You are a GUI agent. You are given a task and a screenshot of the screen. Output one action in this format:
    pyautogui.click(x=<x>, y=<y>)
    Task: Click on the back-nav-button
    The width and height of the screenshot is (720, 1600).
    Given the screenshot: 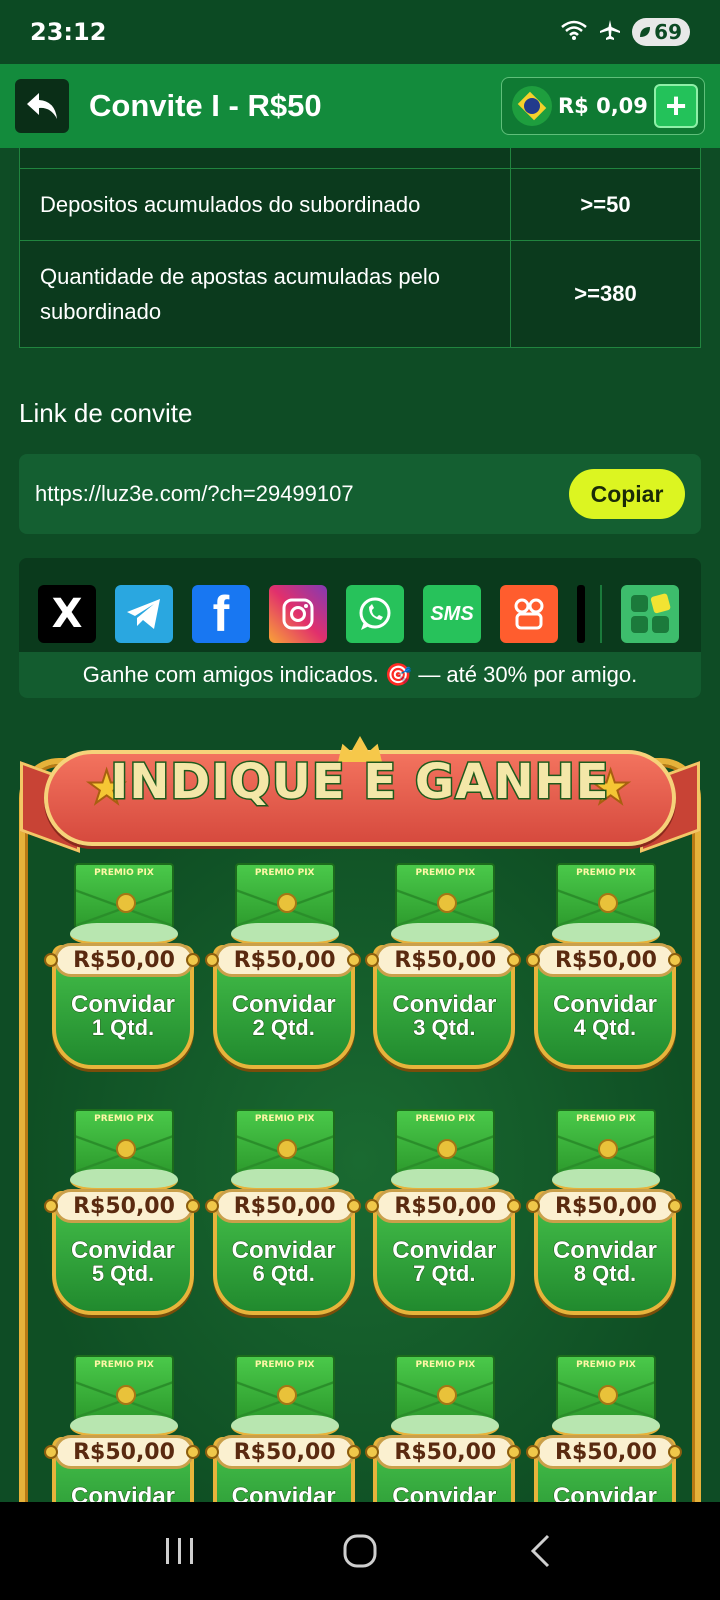 What is the action you would take?
    pyautogui.click(x=540, y=1551)
    